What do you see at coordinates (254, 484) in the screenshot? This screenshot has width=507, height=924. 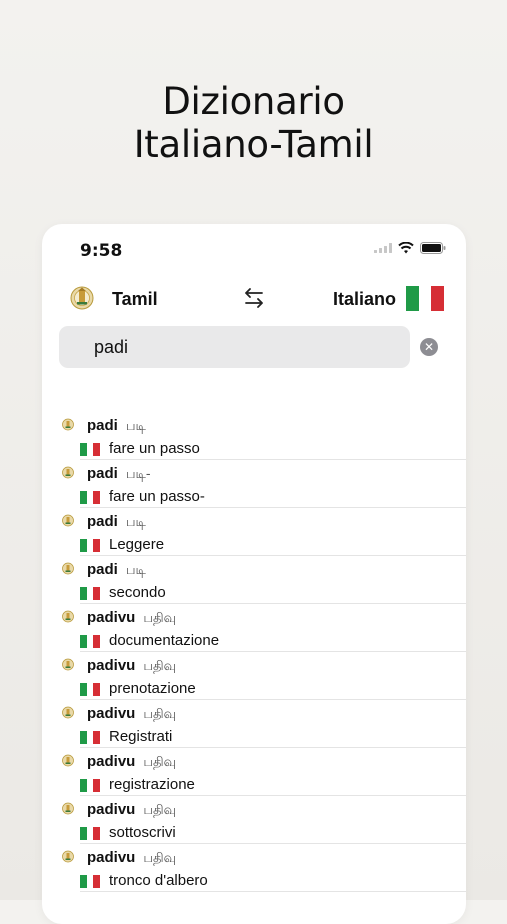 I see `result-row: padi படி- fare un passo-` at bounding box center [254, 484].